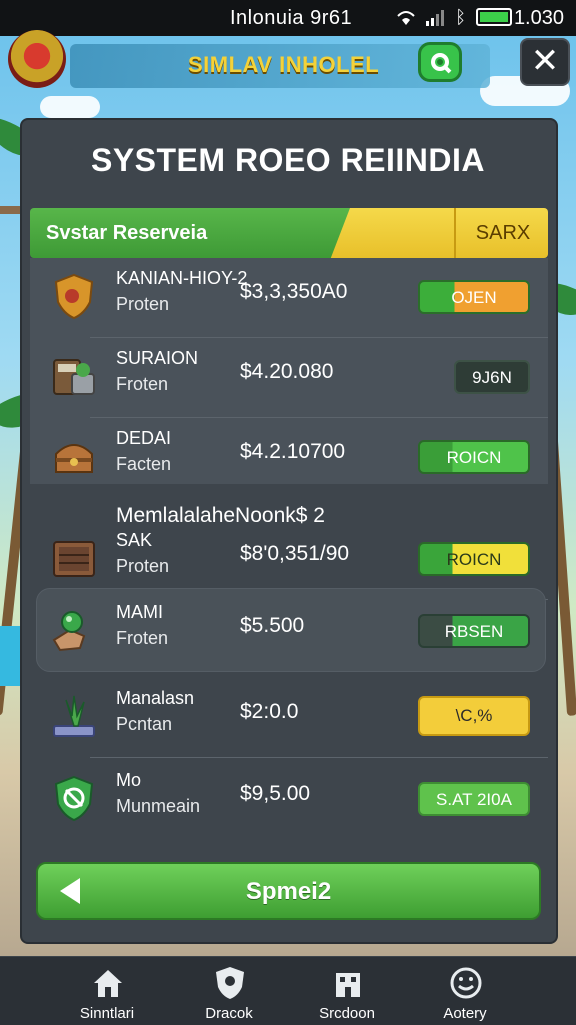  Describe the element at coordinates (37, 59) in the screenshot. I see `emblem-icon` at that location.